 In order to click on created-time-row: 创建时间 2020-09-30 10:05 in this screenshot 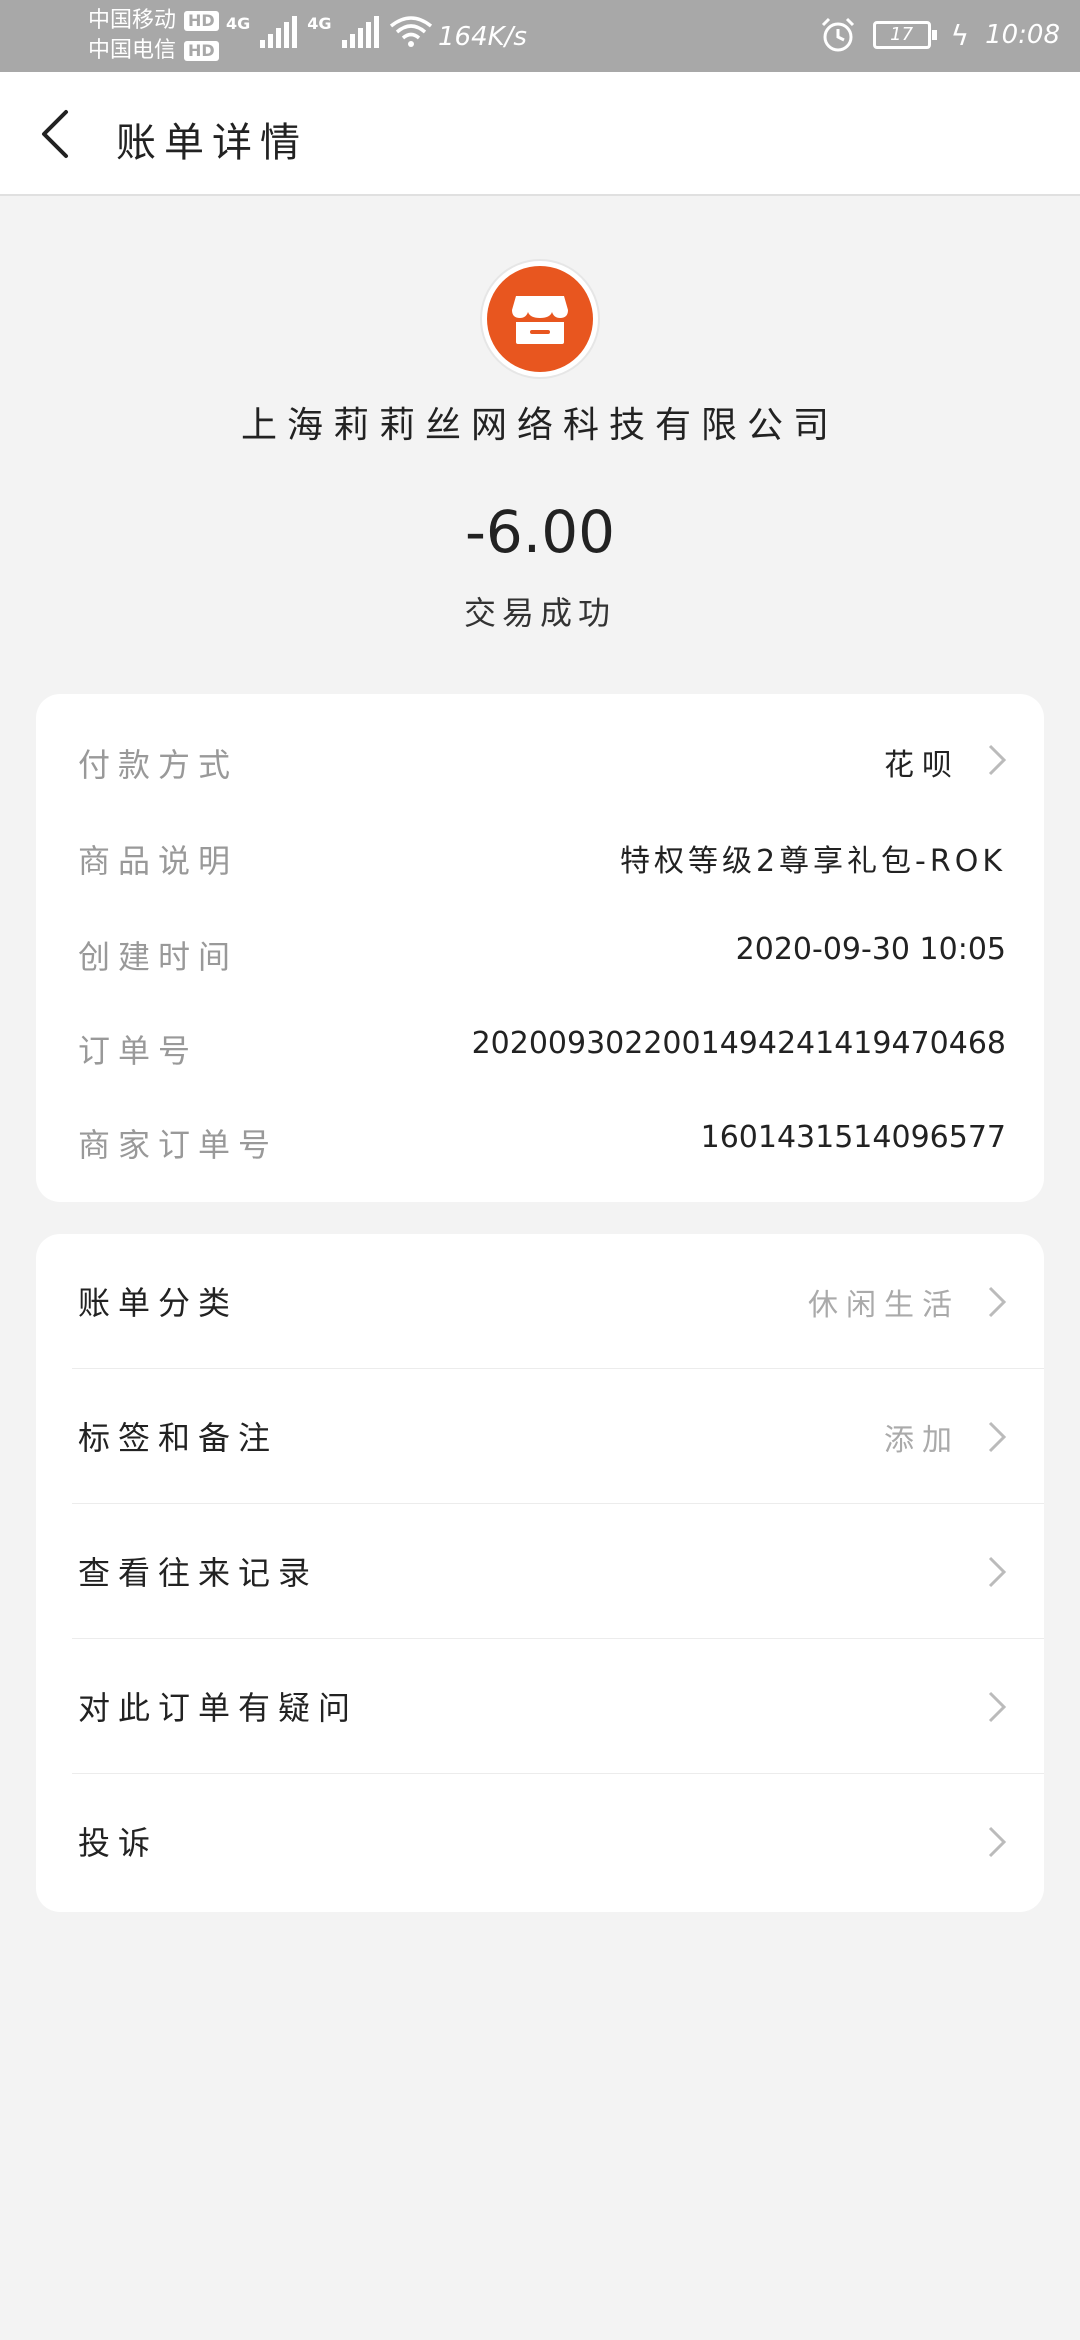, I will do `click(540, 962)`.